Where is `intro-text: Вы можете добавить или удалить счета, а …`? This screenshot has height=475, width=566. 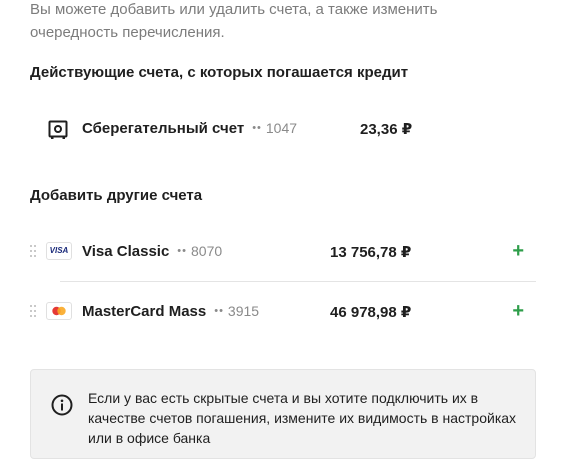
intro-text: Вы можете добавить или удалить счета, а … is located at coordinates (234, 21).